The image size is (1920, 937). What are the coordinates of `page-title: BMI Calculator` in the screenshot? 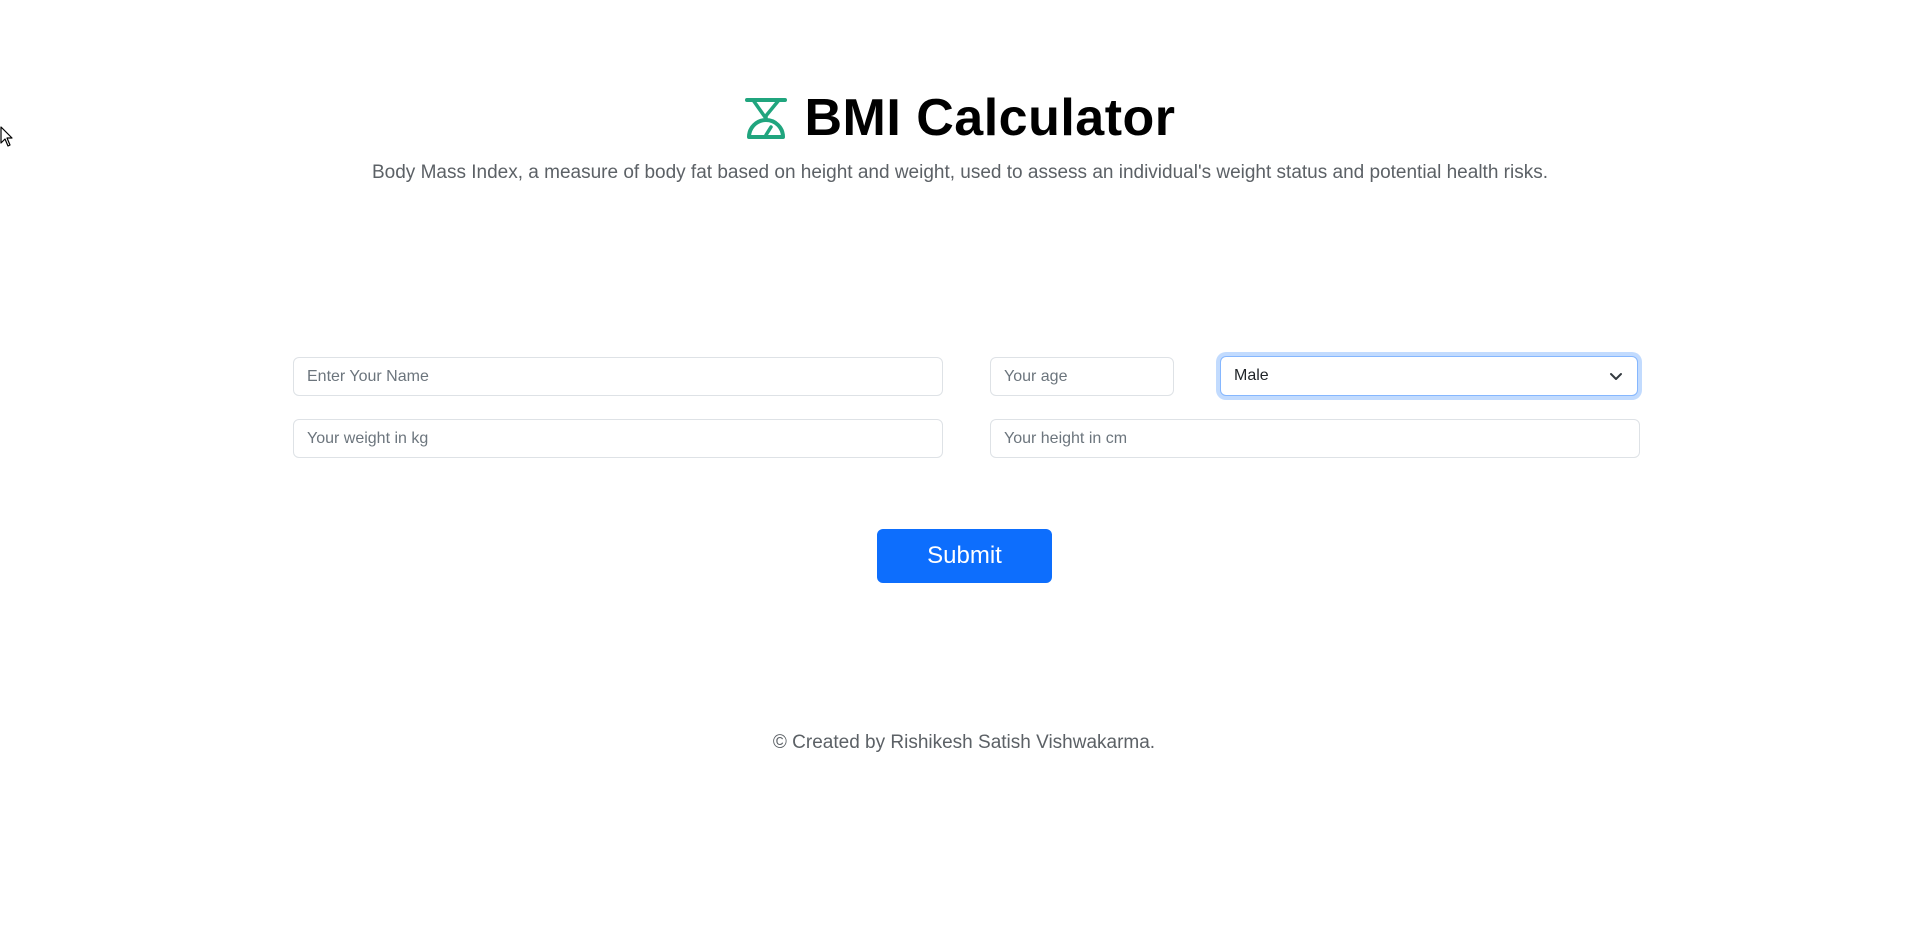 It's located at (990, 118).